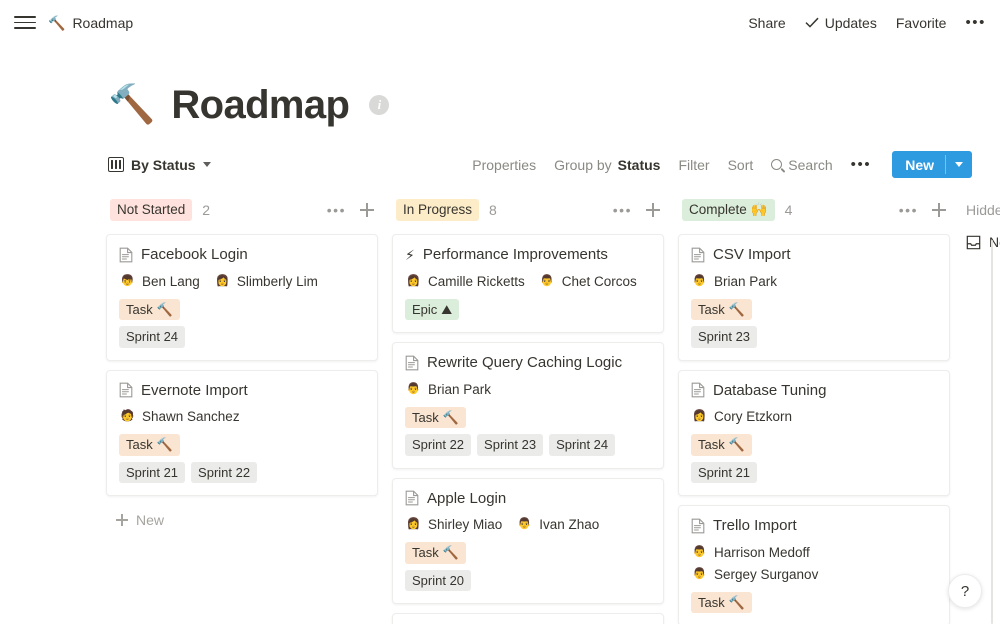 This screenshot has width=1000, height=624. What do you see at coordinates (921, 23) in the screenshot?
I see `favorite-button: Favorite` at bounding box center [921, 23].